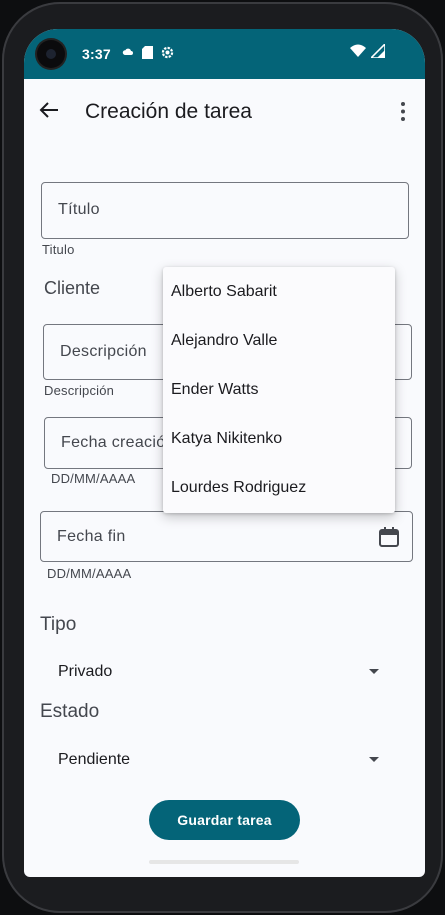 This screenshot has height=915, width=445. What do you see at coordinates (279, 340) in the screenshot?
I see `client-option: Alejandro Valle` at bounding box center [279, 340].